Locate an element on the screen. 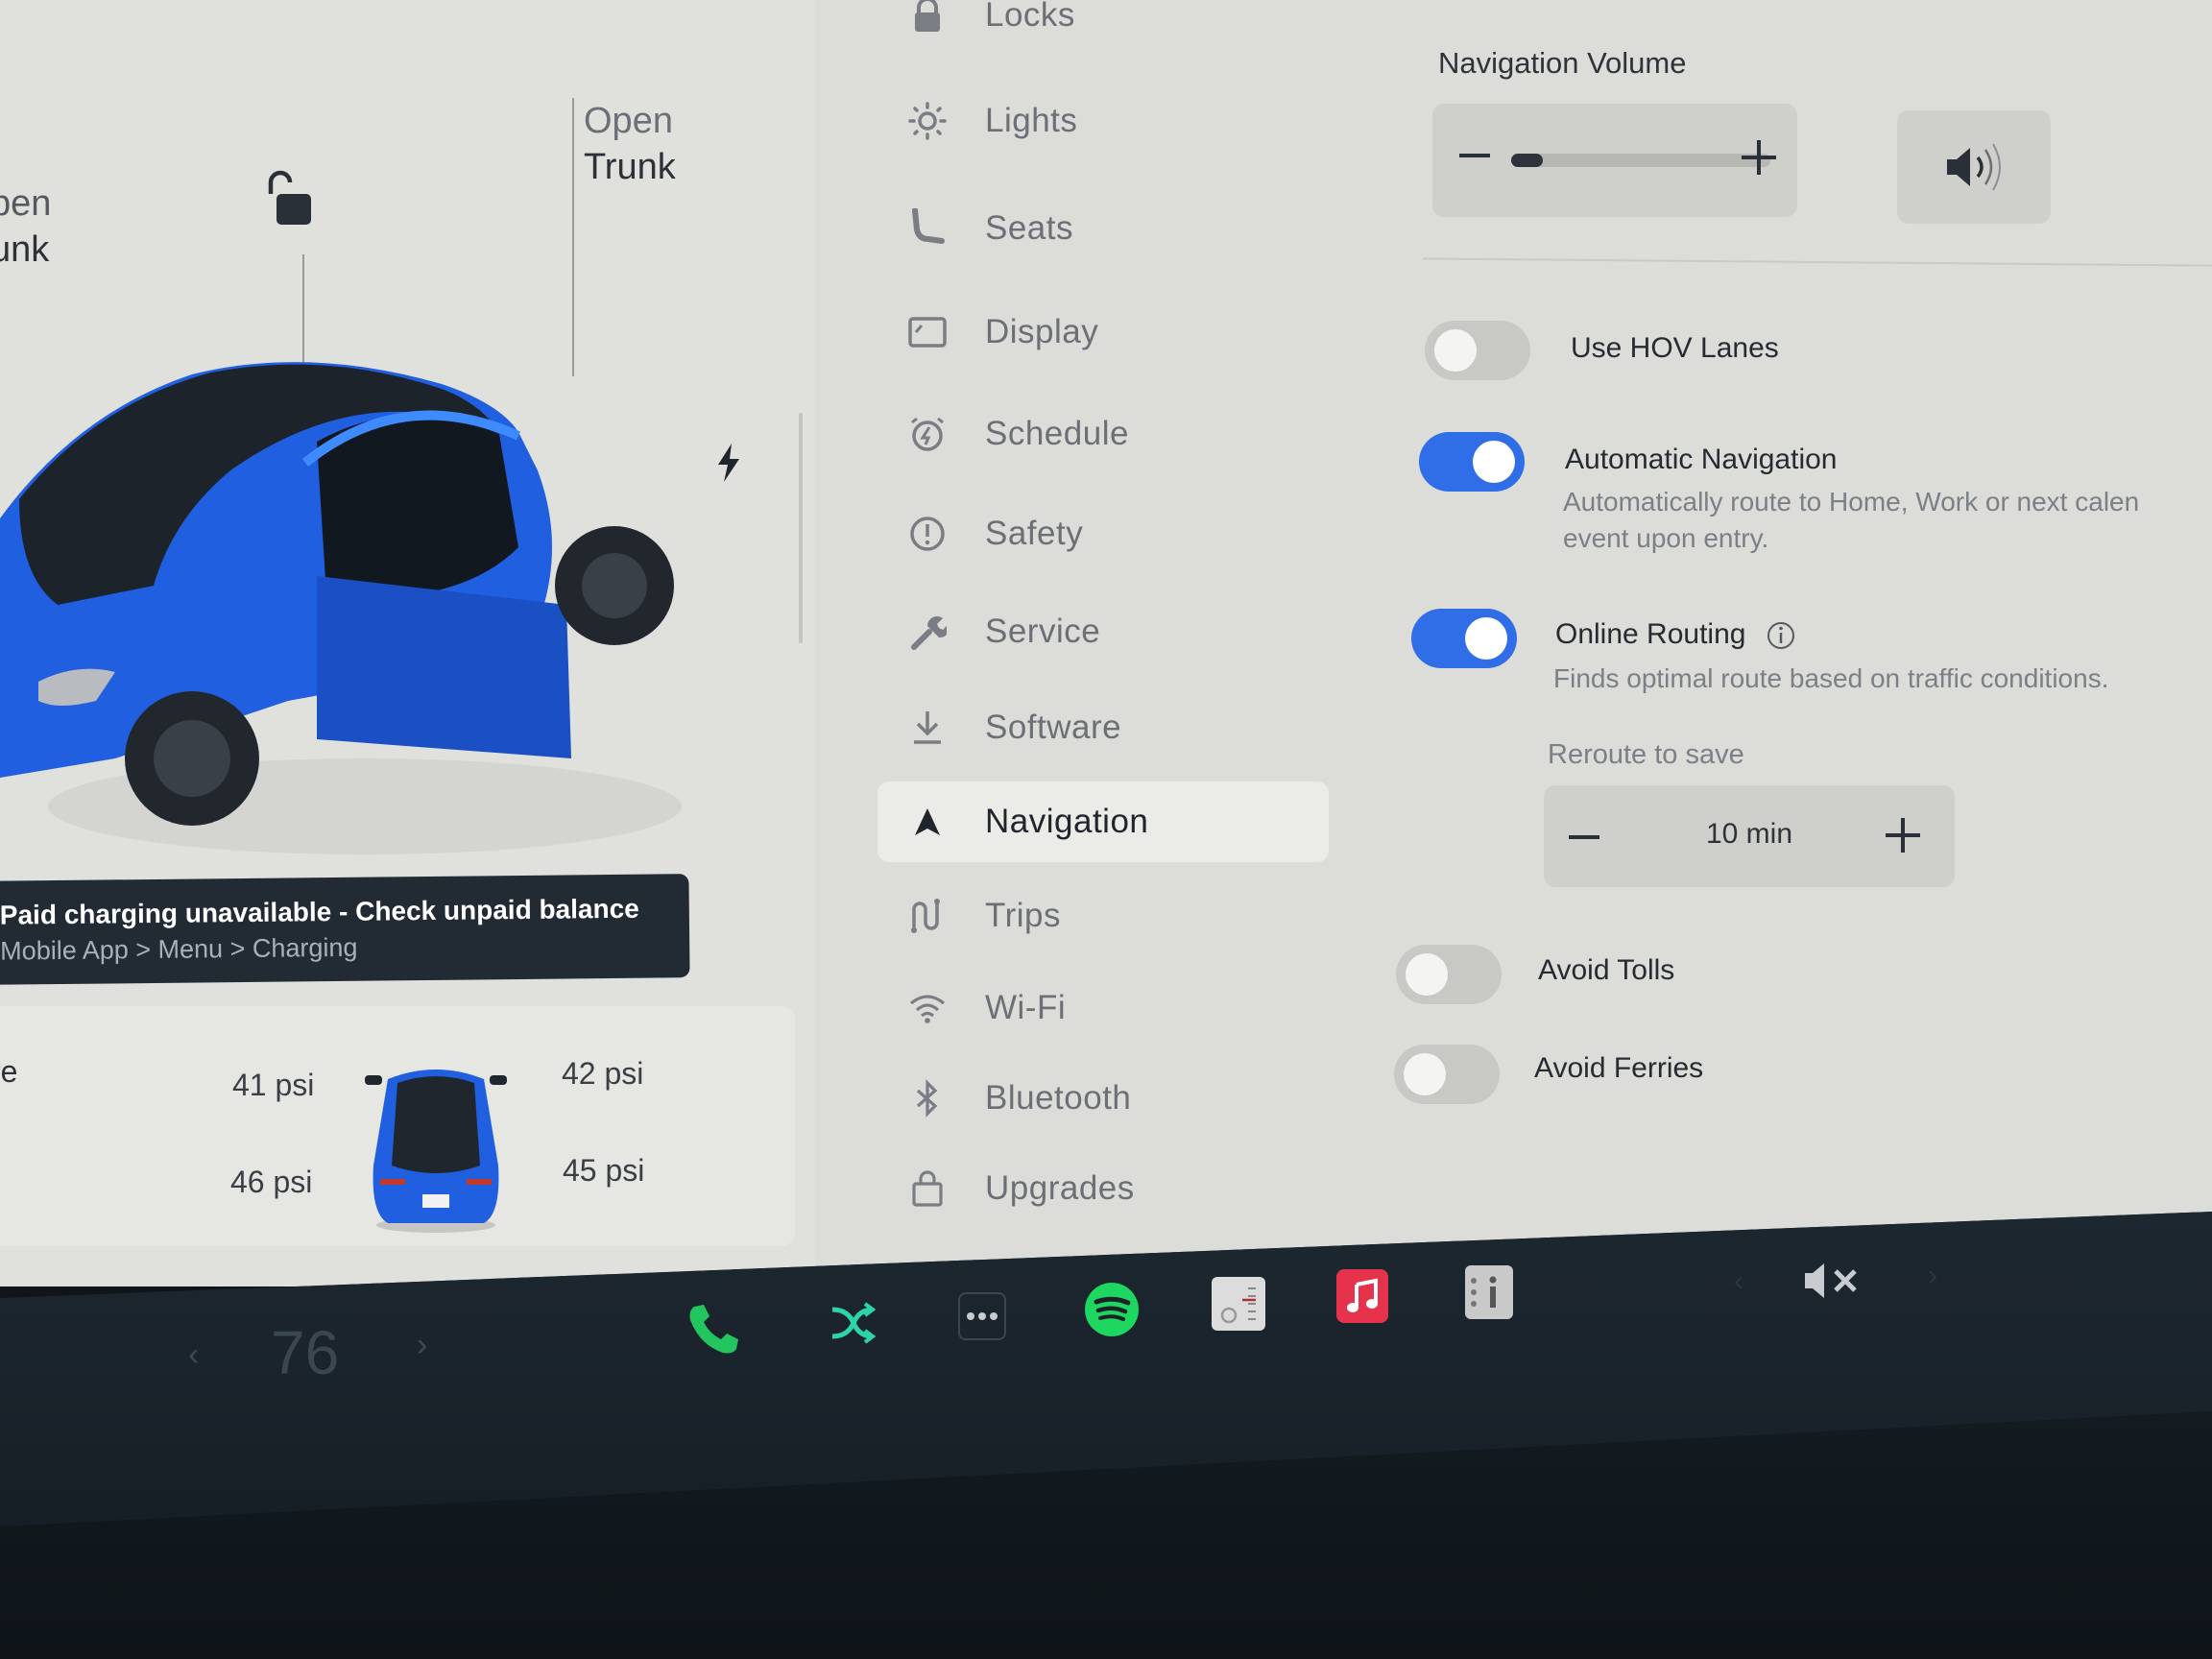  trunk-label-line1: Open is located at coordinates (629, 121).